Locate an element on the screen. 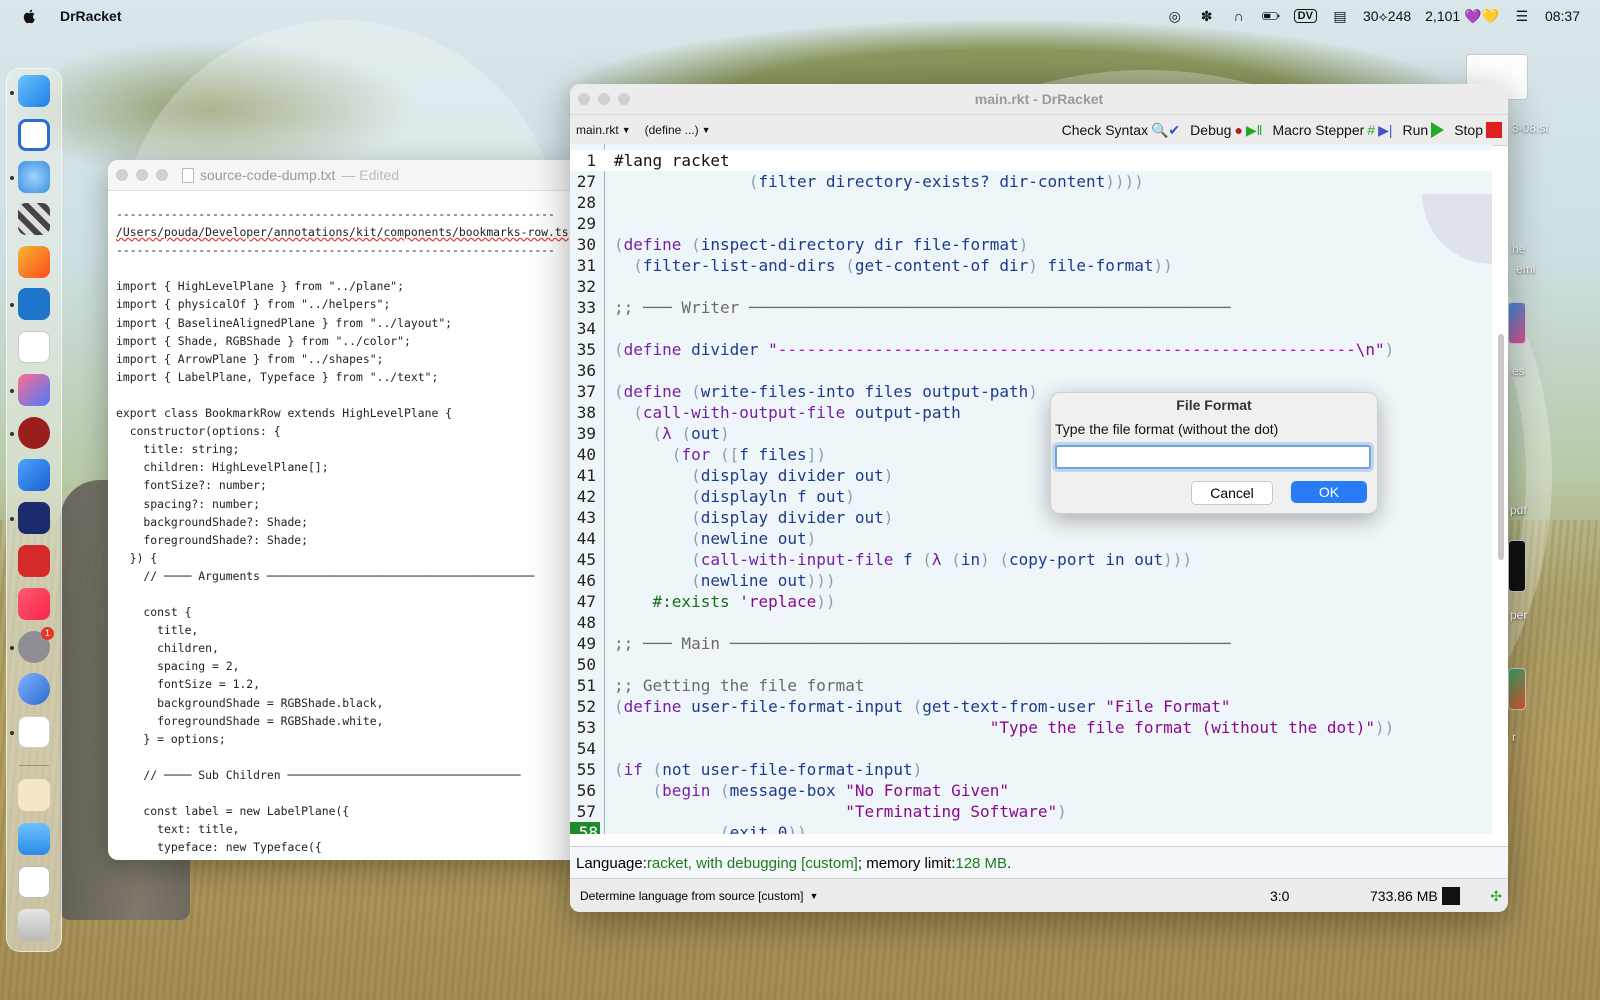 This screenshot has width=1600, height=1000. file-format-input is located at coordinates (1213, 457).